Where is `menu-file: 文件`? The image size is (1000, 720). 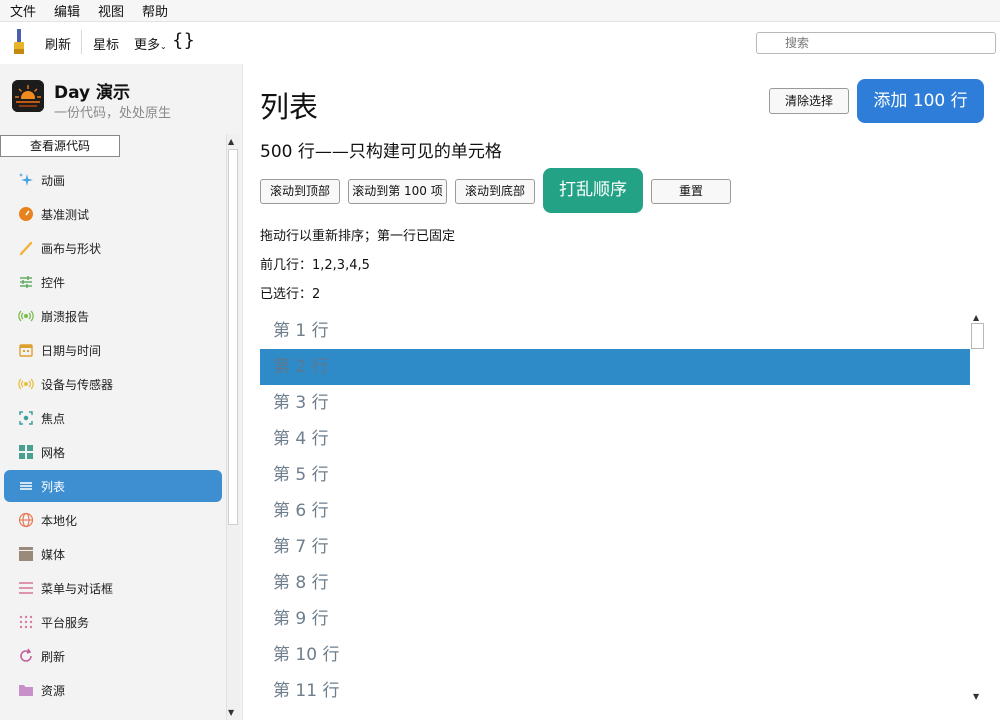 menu-file: 文件 is located at coordinates (23, 10).